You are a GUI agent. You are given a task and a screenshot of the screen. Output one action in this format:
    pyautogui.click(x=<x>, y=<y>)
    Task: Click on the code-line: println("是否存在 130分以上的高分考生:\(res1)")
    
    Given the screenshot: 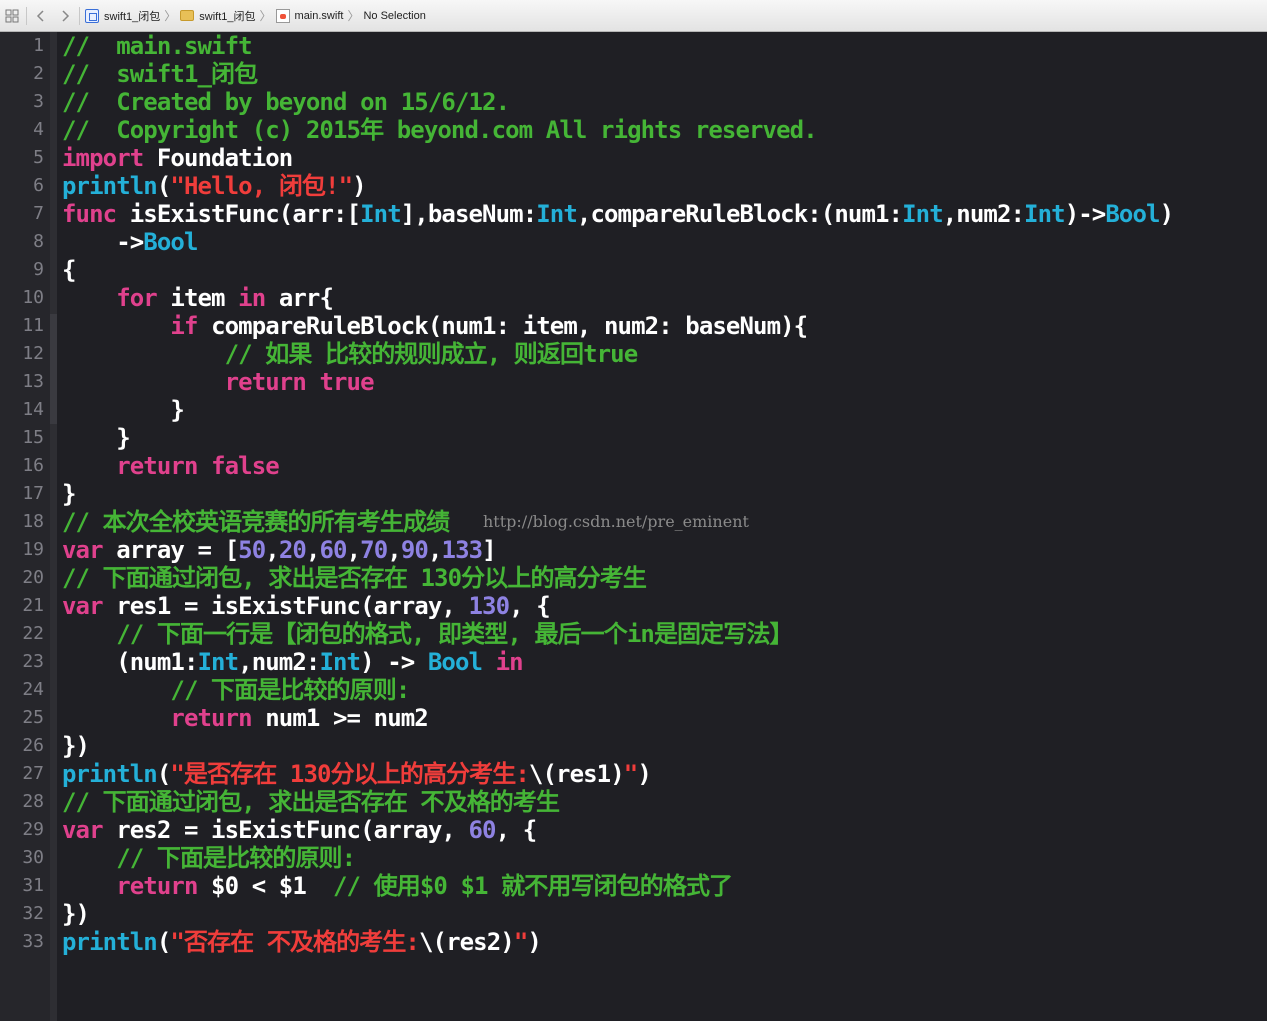 What is the action you would take?
    pyautogui.click(x=357, y=774)
    